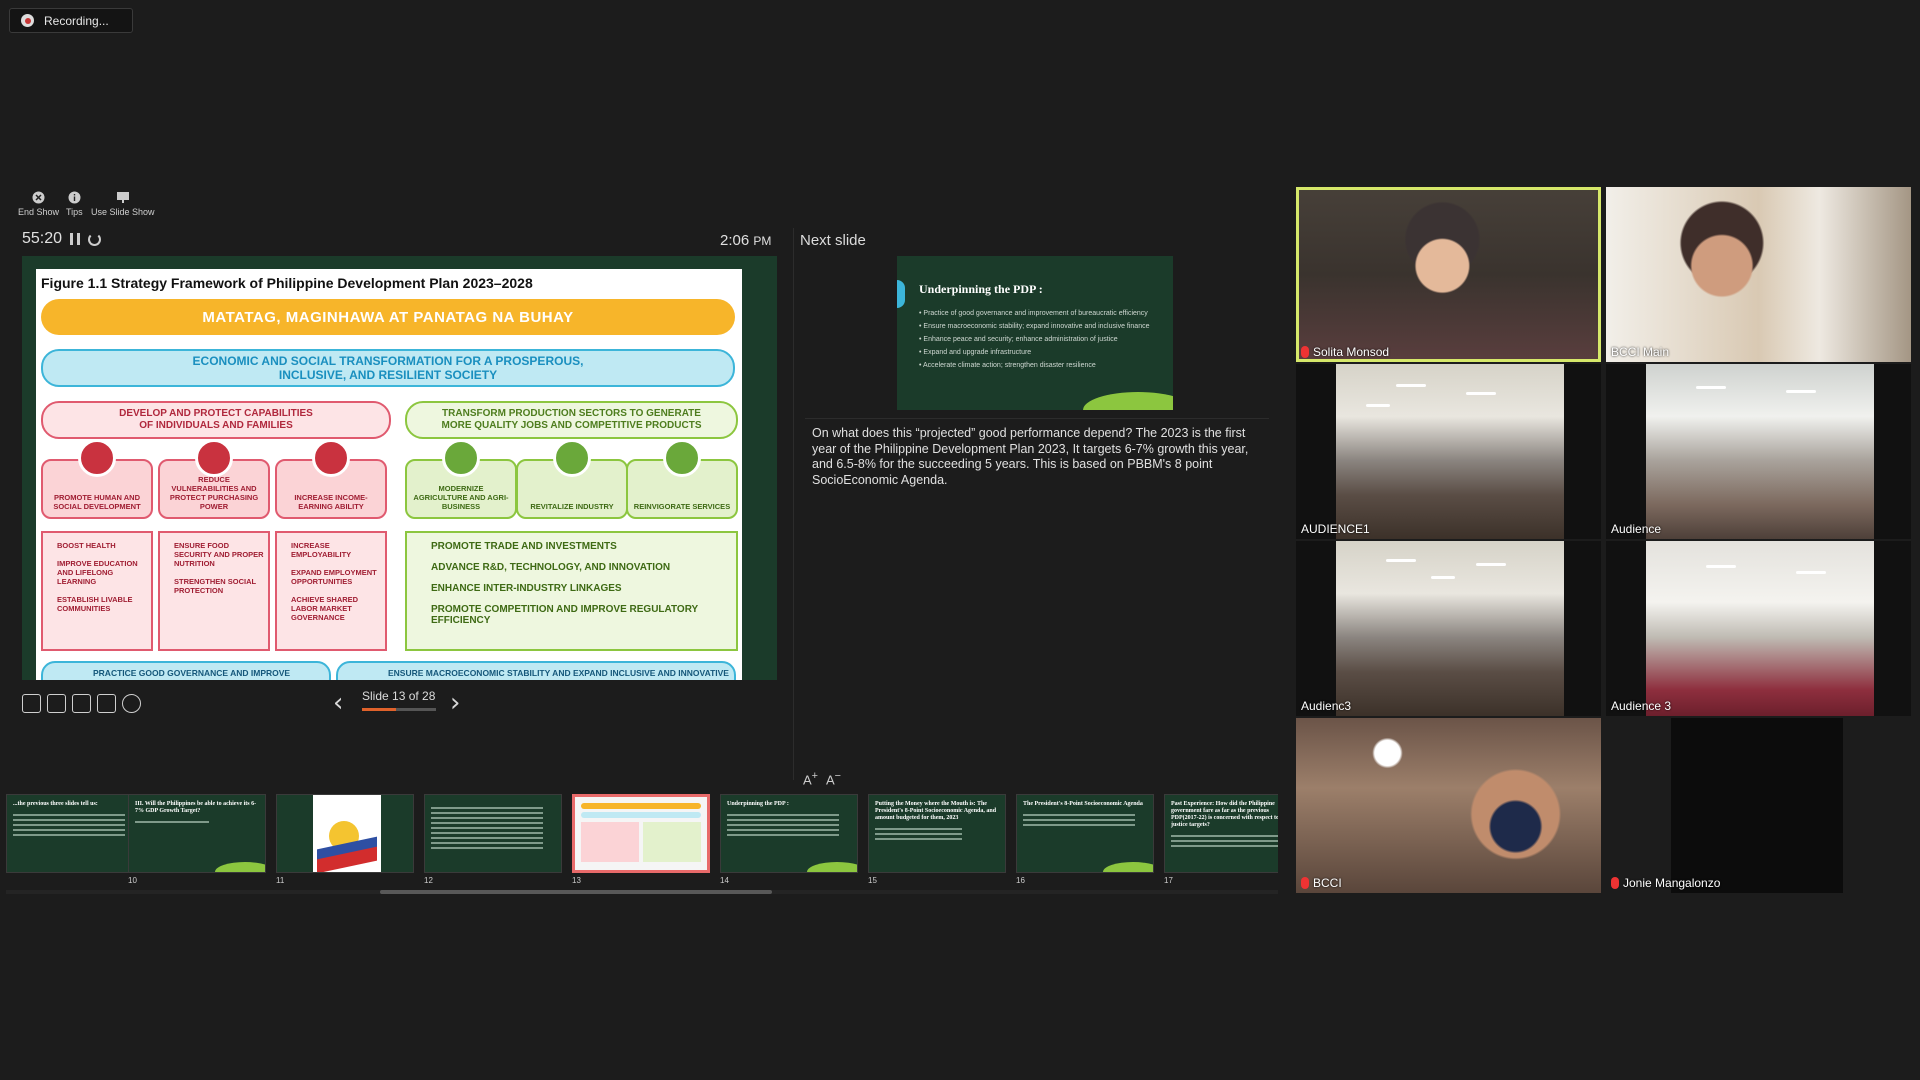 The height and width of the screenshot is (1080, 1920). What do you see at coordinates (379, 709) in the screenshot?
I see `progress-fill` at bounding box center [379, 709].